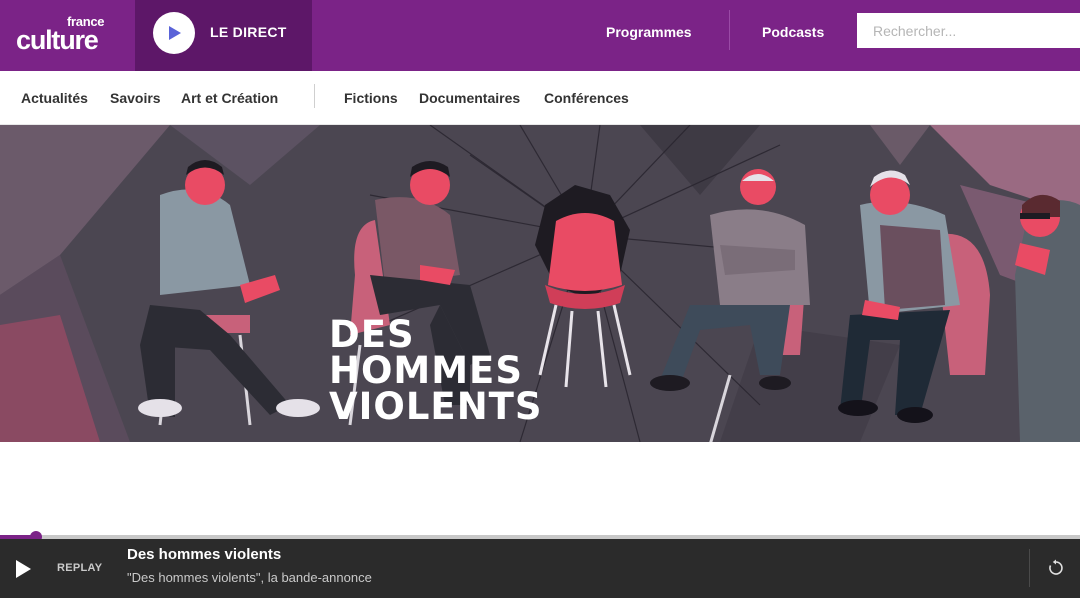 This screenshot has width=1080, height=598. I want to click on subnav-fictions: Fictions, so click(371, 98).